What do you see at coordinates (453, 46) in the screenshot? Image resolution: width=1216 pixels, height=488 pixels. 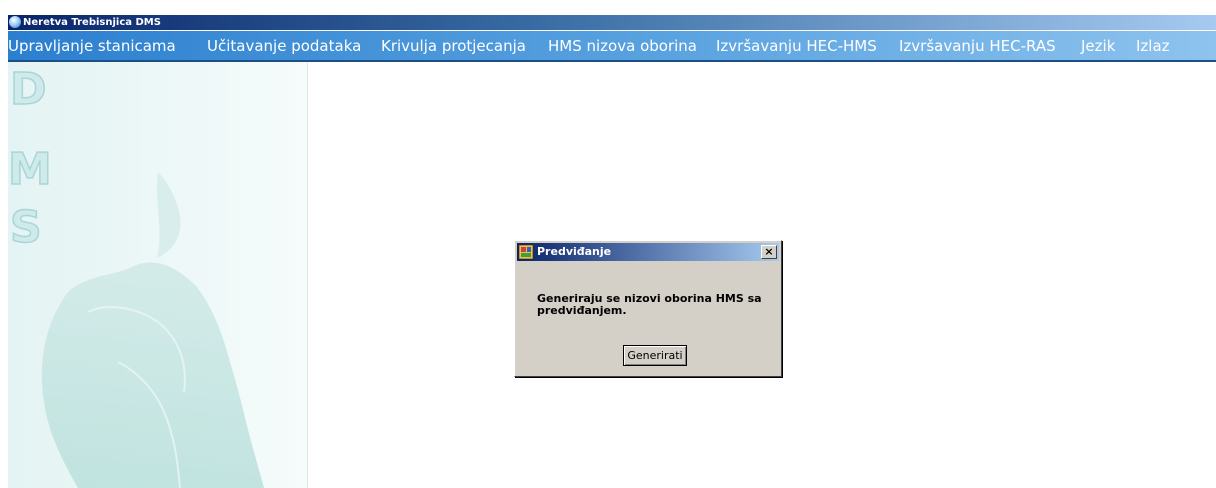 I see `menu-krivulja-protjecanja: Krivulja protjecanja` at bounding box center [453, 46].